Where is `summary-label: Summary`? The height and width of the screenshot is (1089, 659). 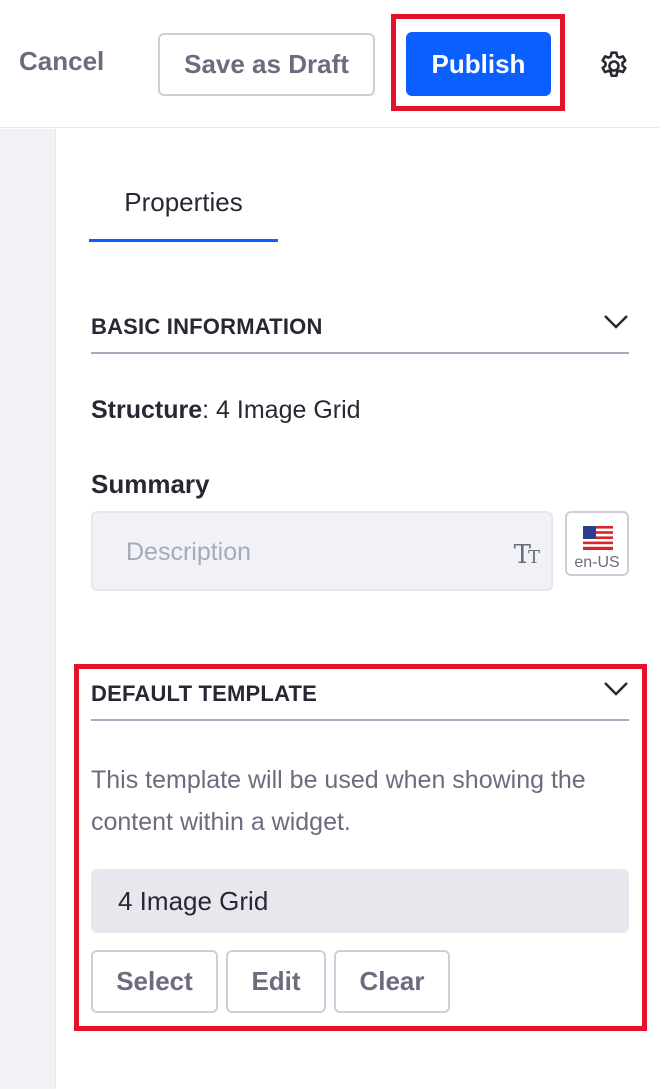 summary-label: Summary is located at coordinates (150, 484).